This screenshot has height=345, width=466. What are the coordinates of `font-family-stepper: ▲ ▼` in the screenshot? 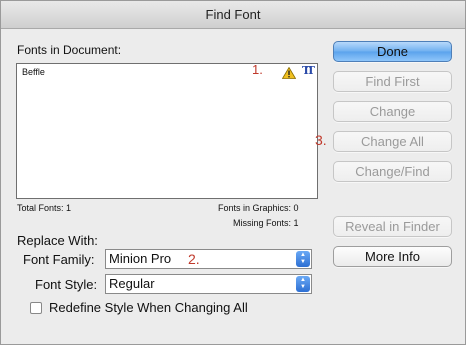 It's located at (303, 259).